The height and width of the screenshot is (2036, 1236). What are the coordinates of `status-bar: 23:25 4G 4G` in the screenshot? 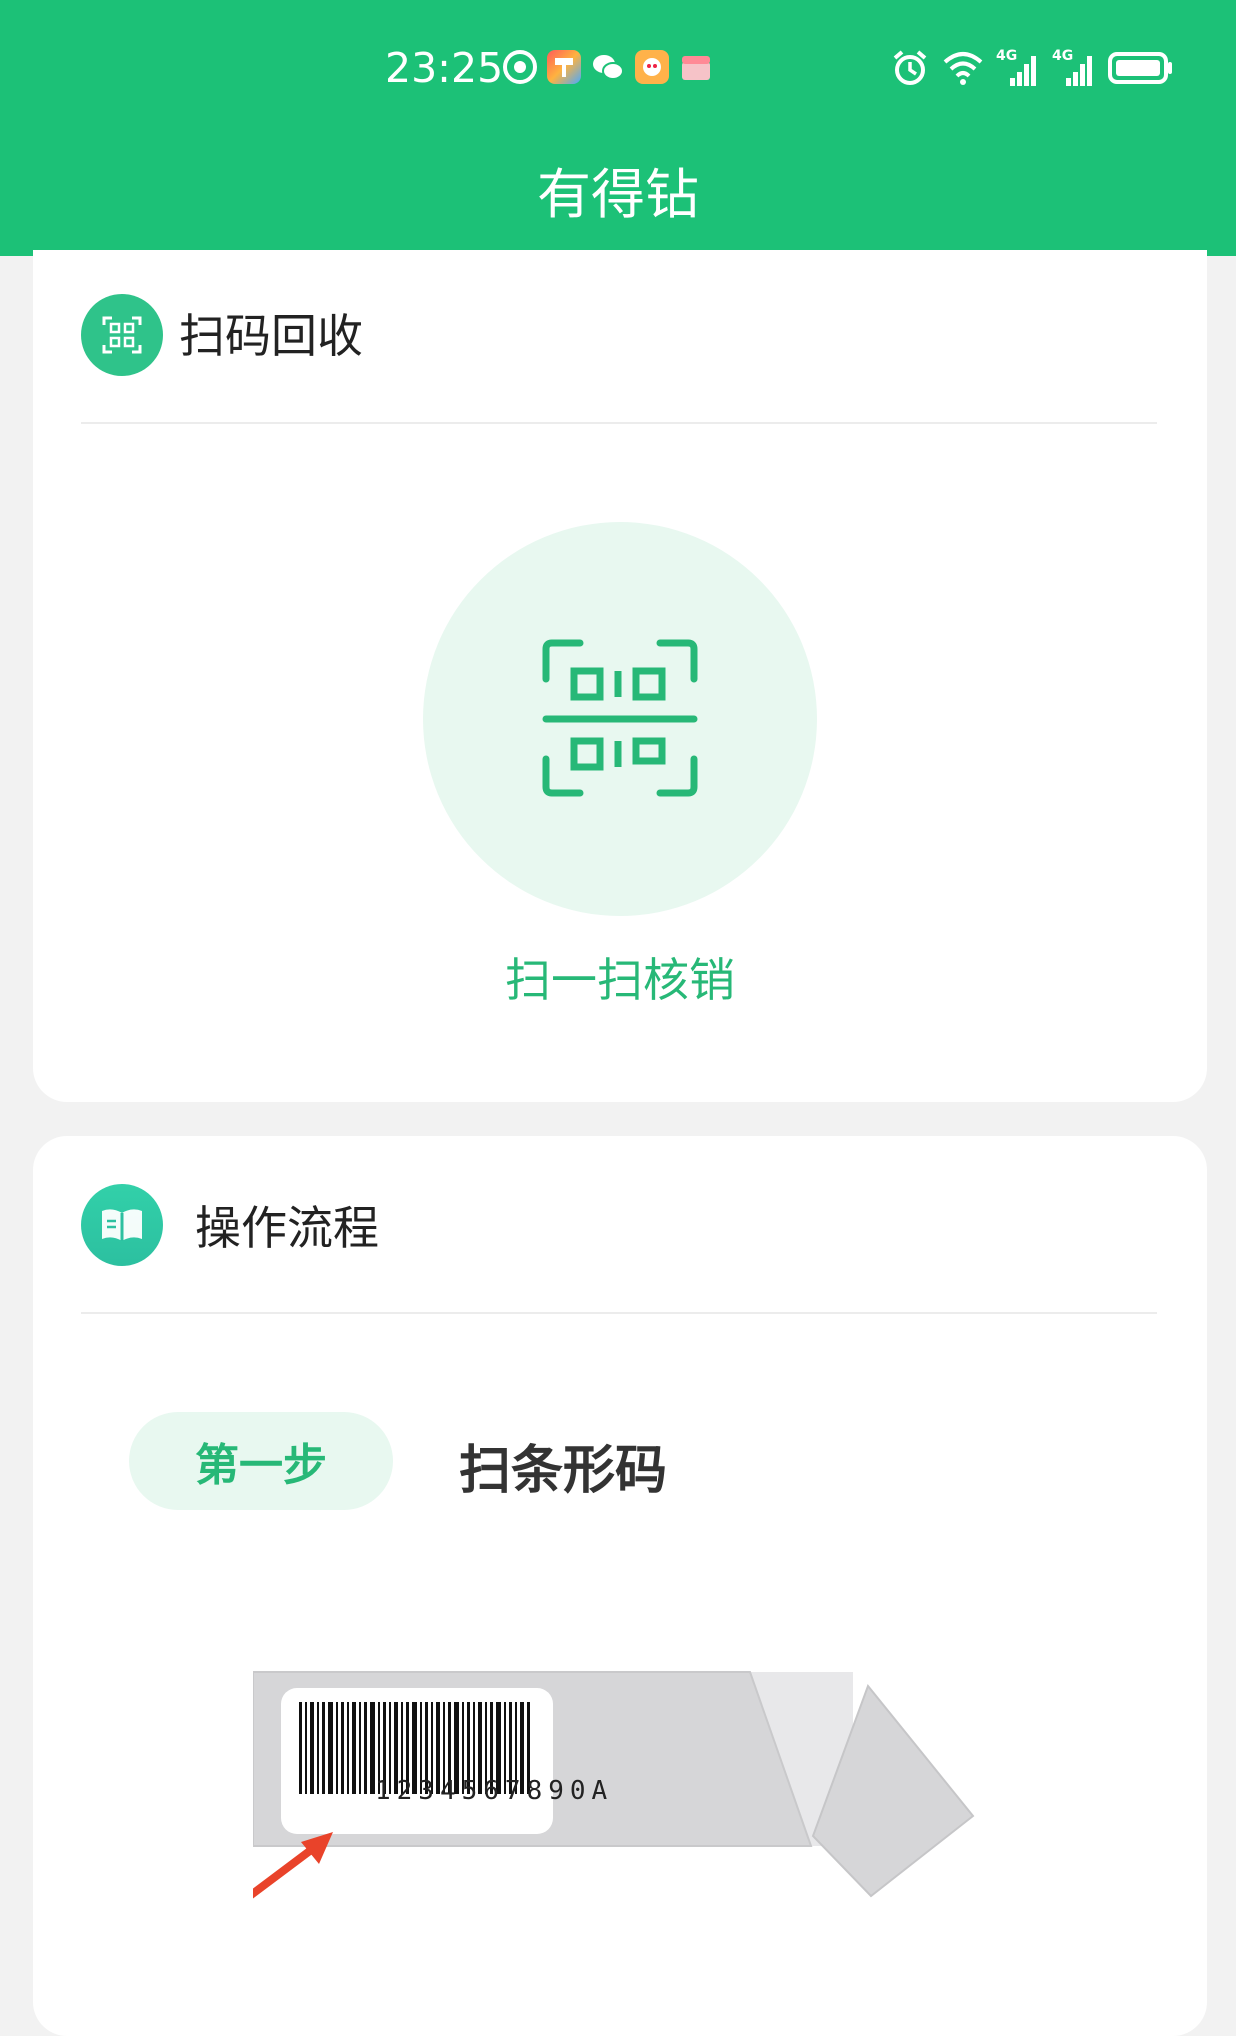 It's located at (618, 68).